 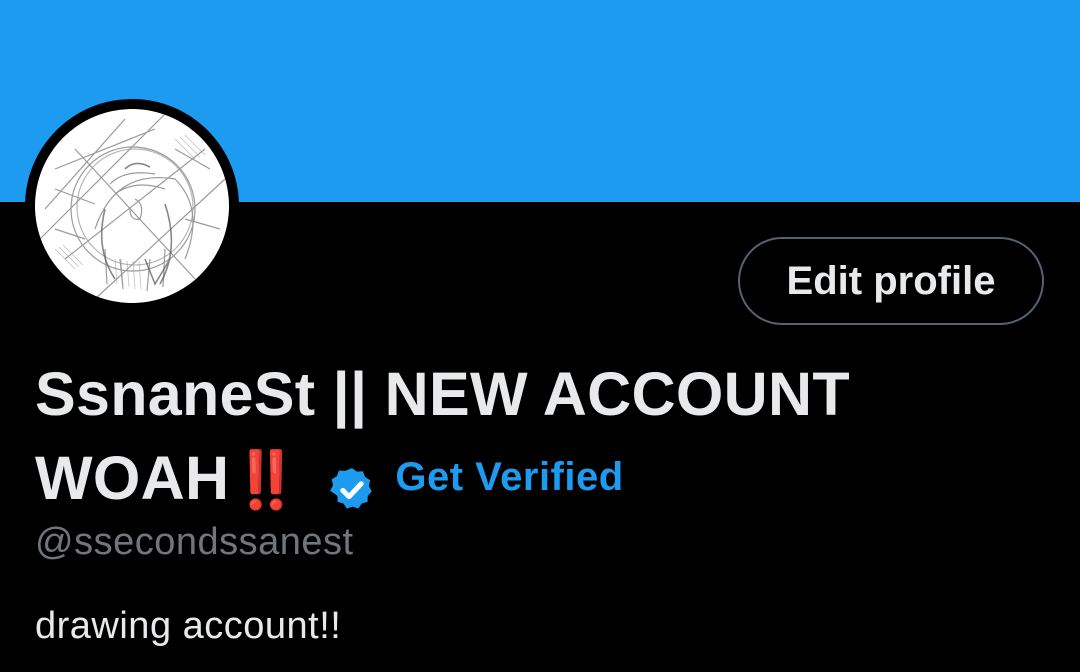 I want to click on verified-badge-icon, so click(x=352, y=480).